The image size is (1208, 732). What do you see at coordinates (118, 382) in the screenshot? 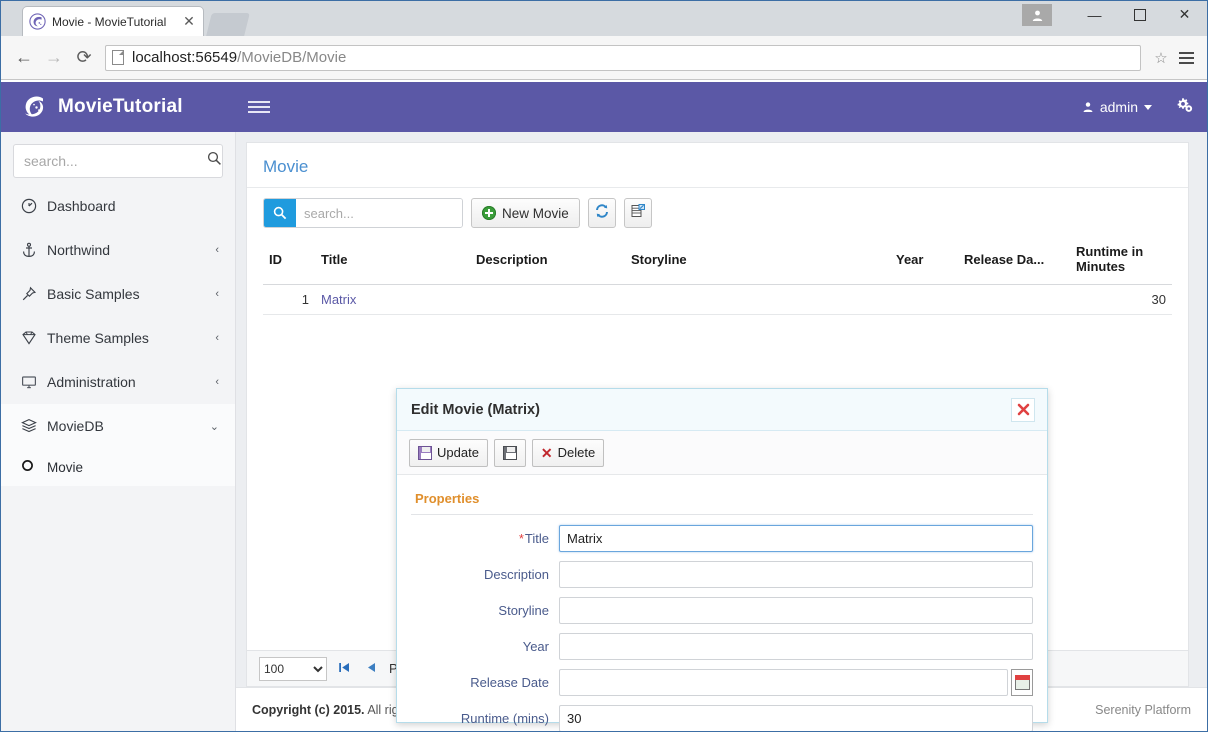
I see `sidebar-item-administration: Administration ‹` at bounding box center [118, 382].